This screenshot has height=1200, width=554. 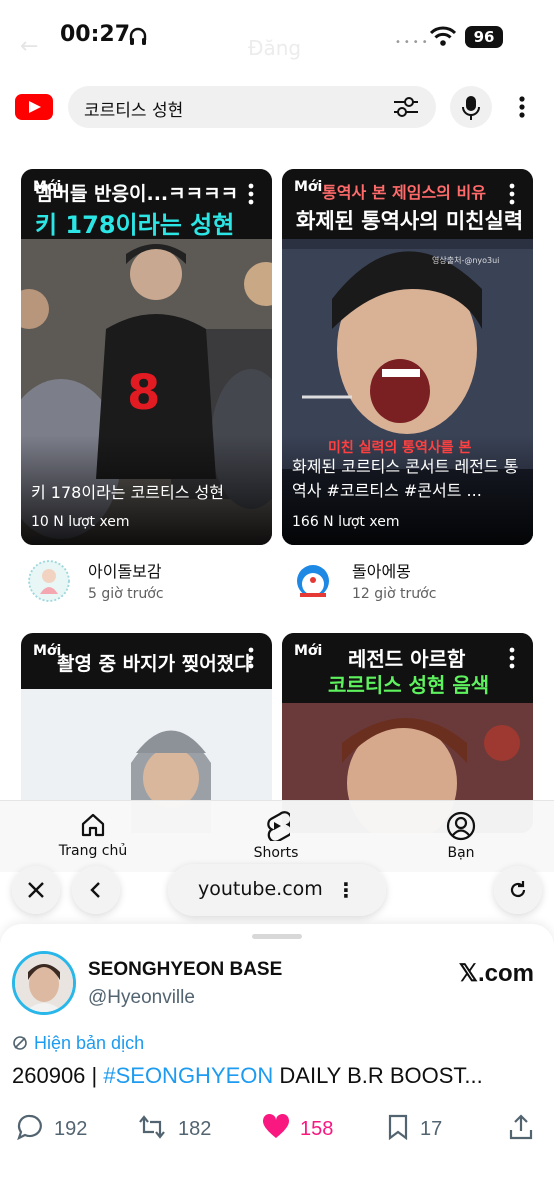 What do you see at coordinates (407, 659) in the screenshot?
I see `banner-line-1: 레전드 아르함` at bounding box center [407, 659].